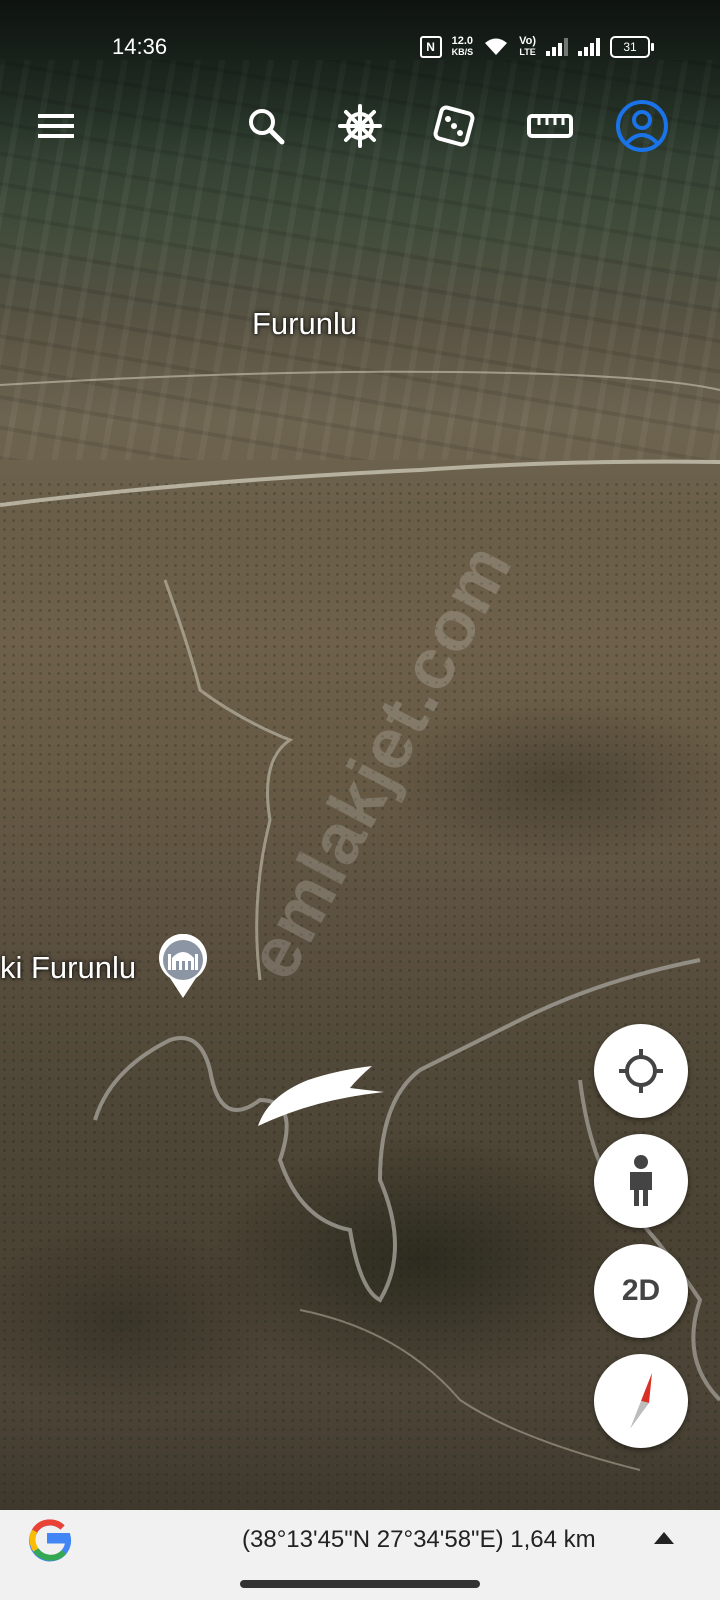 The width and height of the screenshot is (720, 1600). What do you see at coordinates (360, 48) in the screenshot?
I see `status-bar: 14:36 N 12.0 KB/S Vo) LTE 31` at bounding box center [360, 48].